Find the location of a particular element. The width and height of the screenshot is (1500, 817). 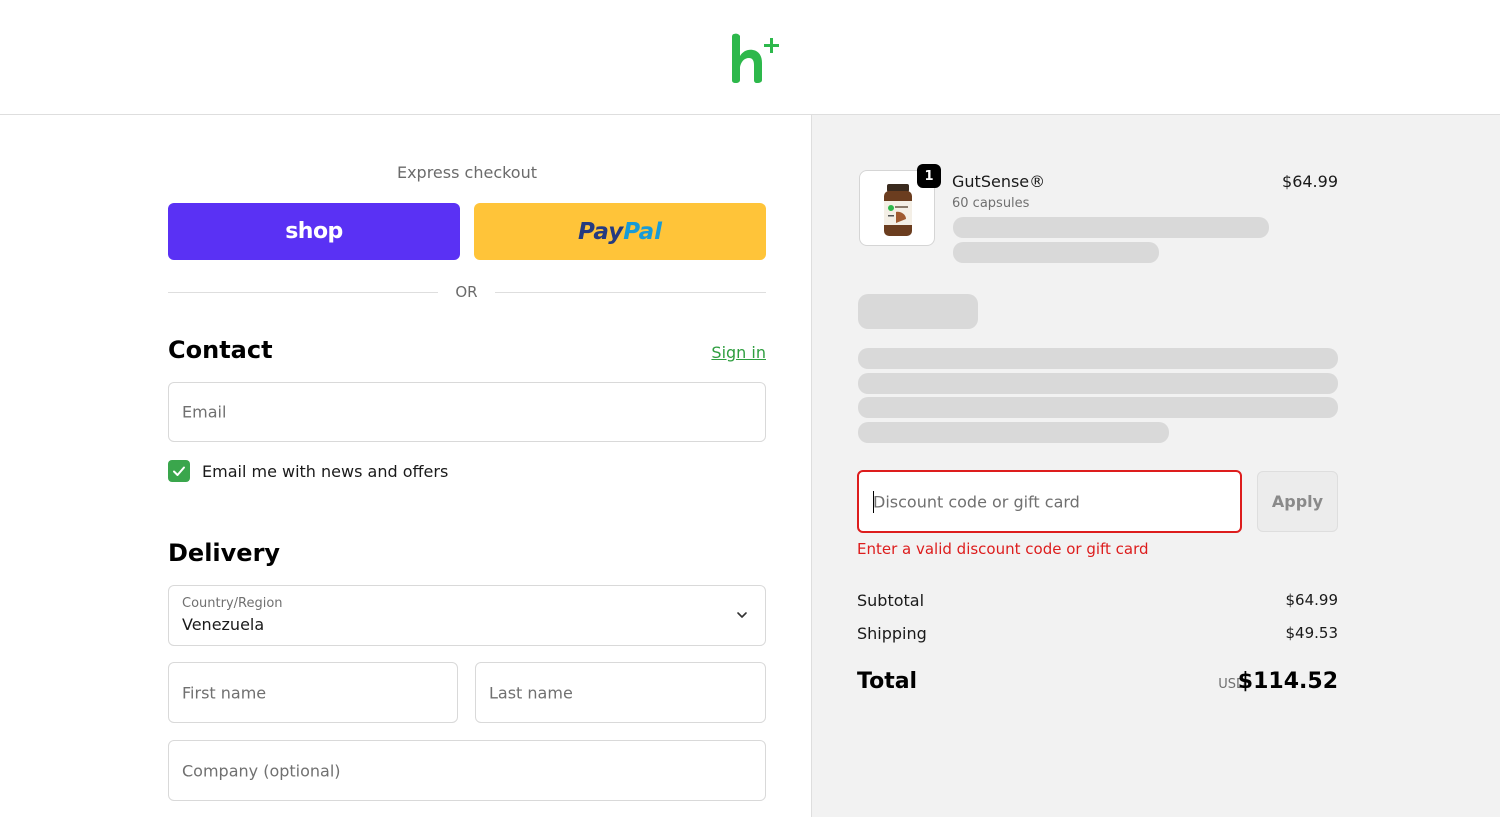

country-value: Venezuela is located at coordinates (223, 624).